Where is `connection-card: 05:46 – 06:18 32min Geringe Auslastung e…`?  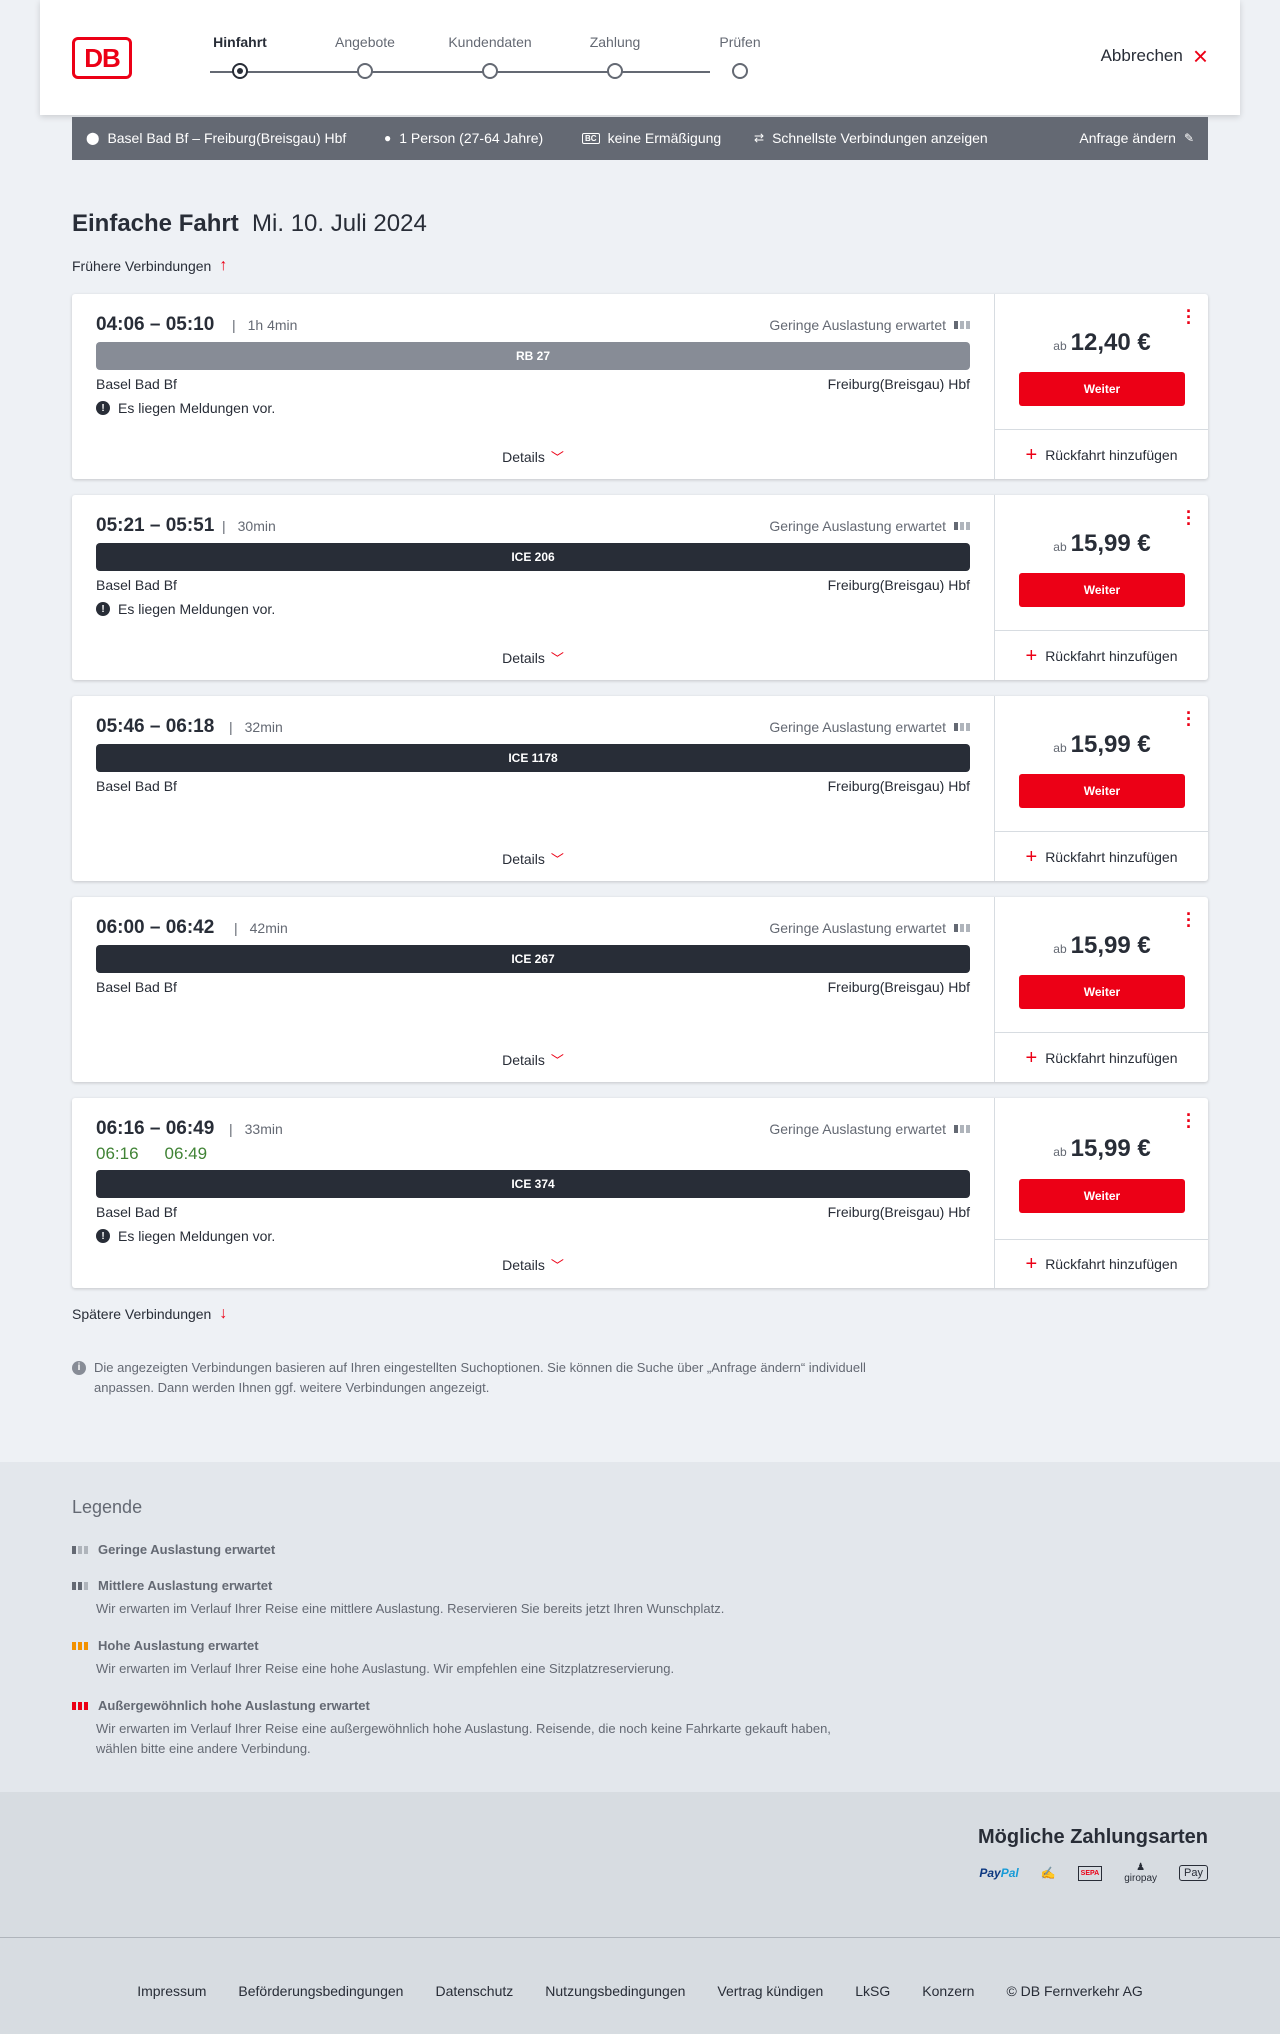 connection-card: 05:46 – 06:18 32min Geringe Auslastung e… is located at coordinates (640, 788).